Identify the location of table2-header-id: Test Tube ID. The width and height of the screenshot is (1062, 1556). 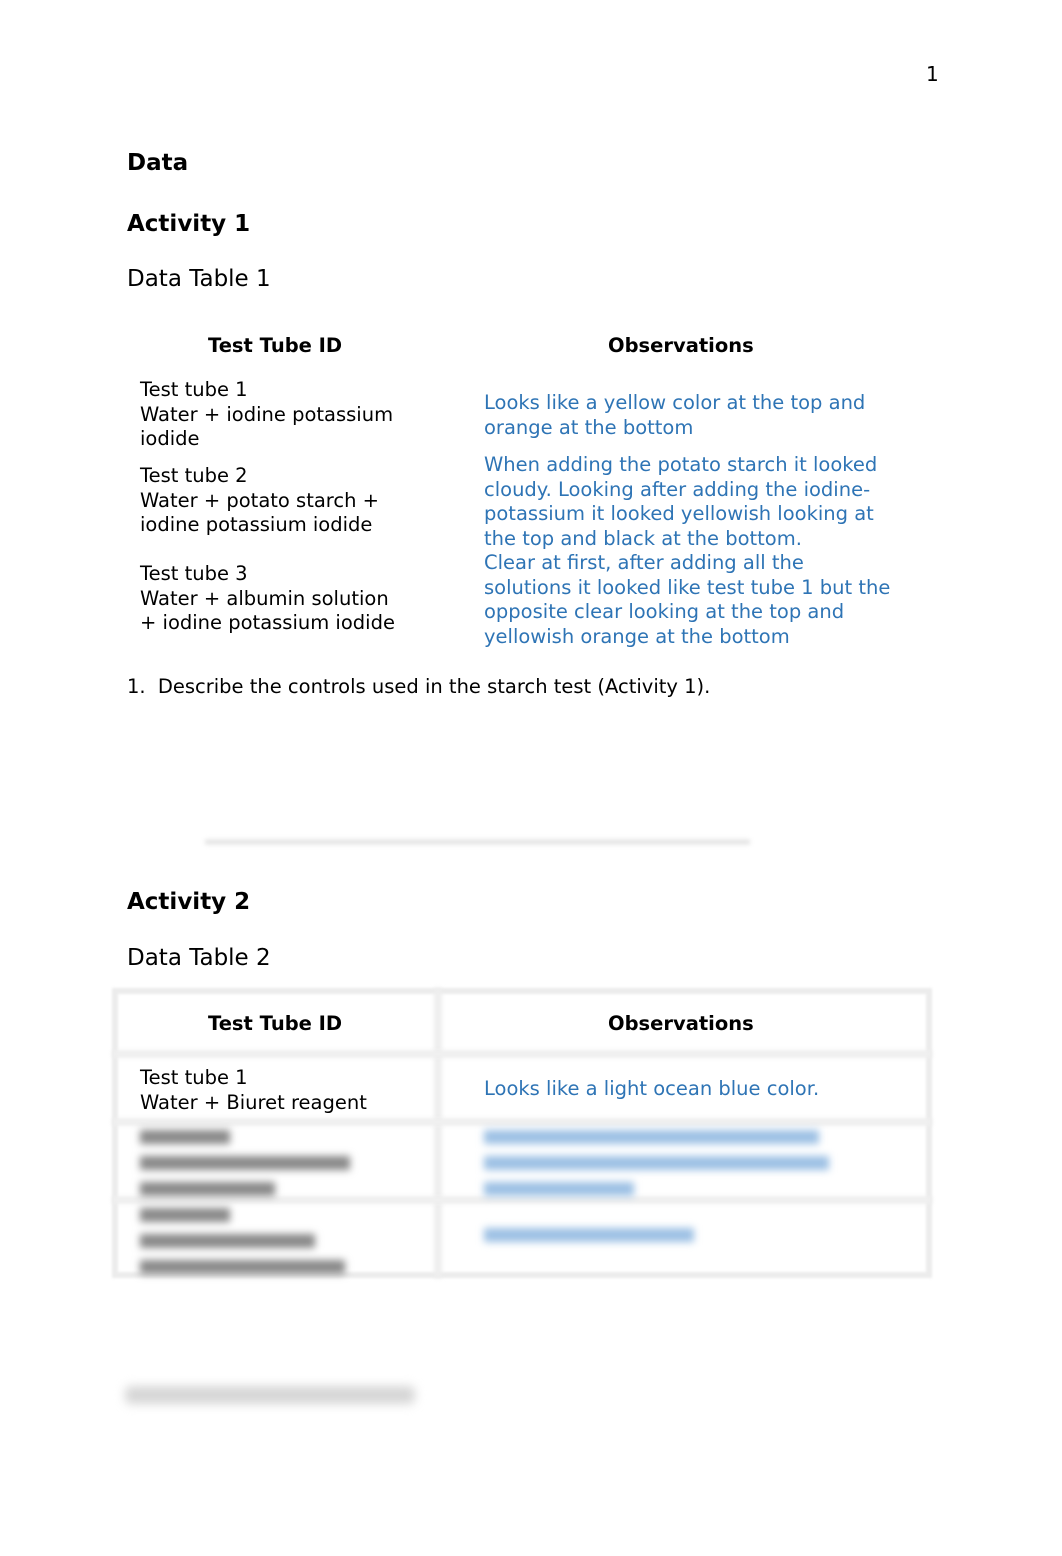
(275, 1023).